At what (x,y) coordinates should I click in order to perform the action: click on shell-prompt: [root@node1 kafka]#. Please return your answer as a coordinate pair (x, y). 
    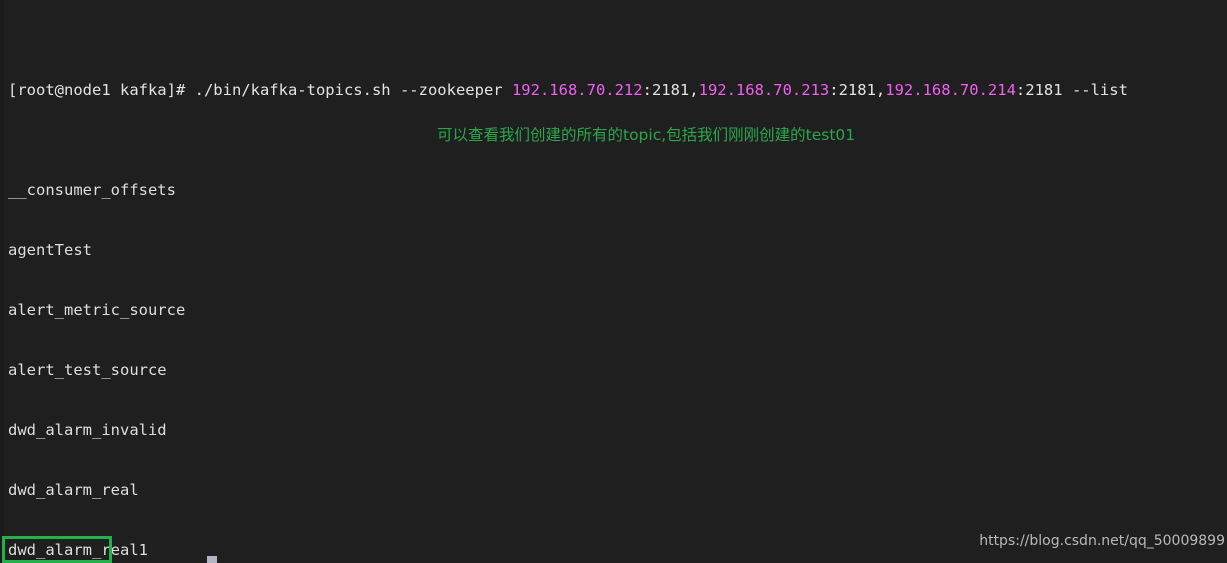
    Looking at the image, I should click on (101, 90).